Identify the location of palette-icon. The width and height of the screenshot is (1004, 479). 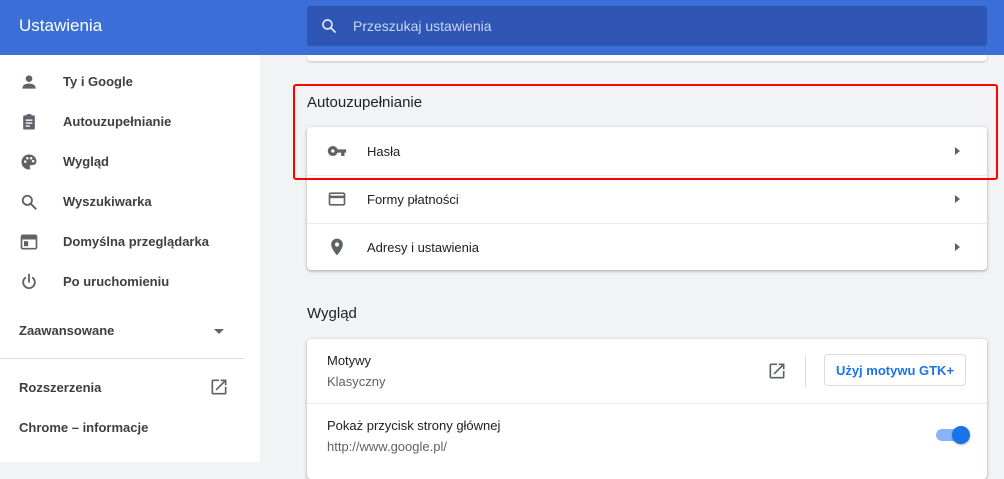
(29, 162).